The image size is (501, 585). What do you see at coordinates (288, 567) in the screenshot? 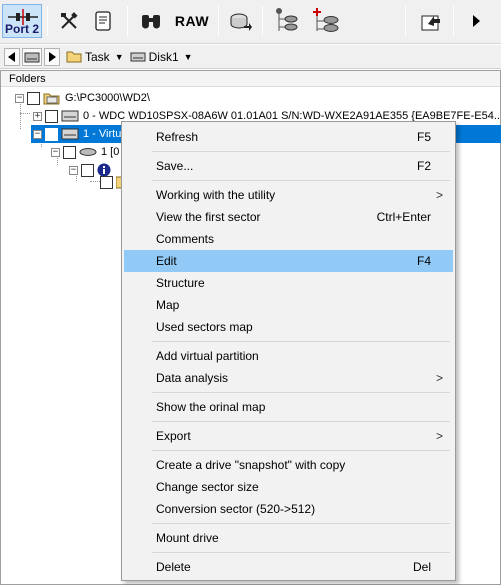
I see `menu-item-delete: Delete Del` at bounding box center [288, 567].